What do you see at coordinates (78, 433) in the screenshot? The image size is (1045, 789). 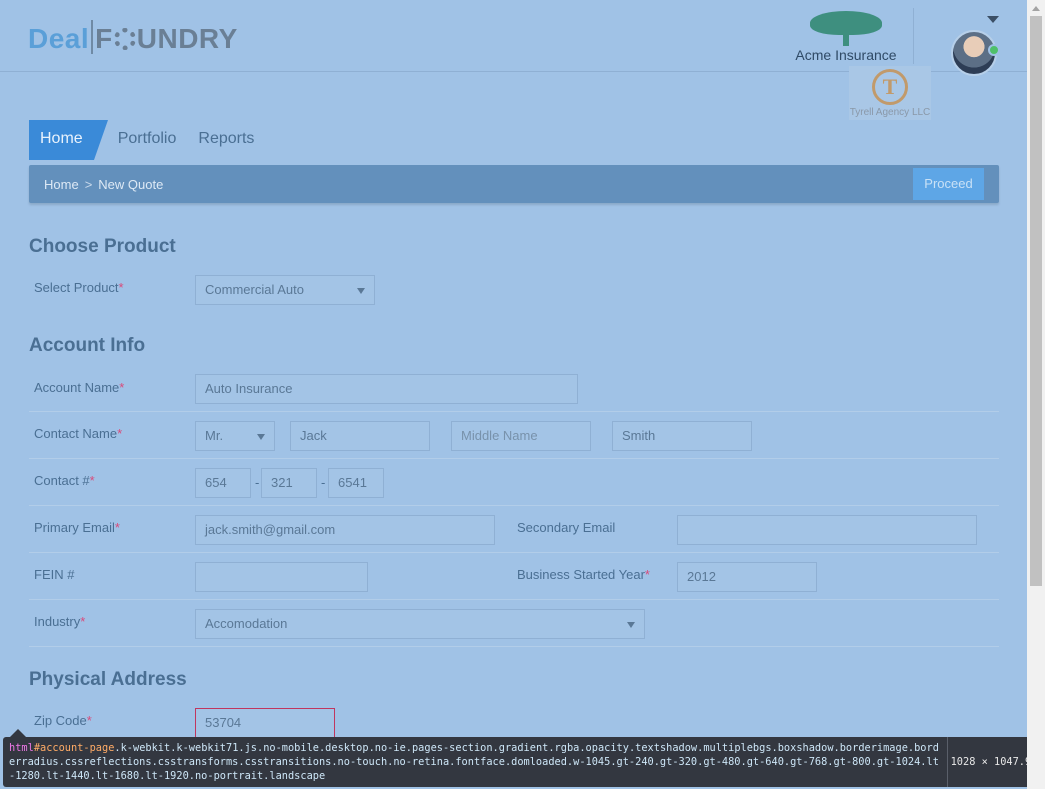 I see `contact-name-label: Contact Name*` at bounding box center [78, 433].